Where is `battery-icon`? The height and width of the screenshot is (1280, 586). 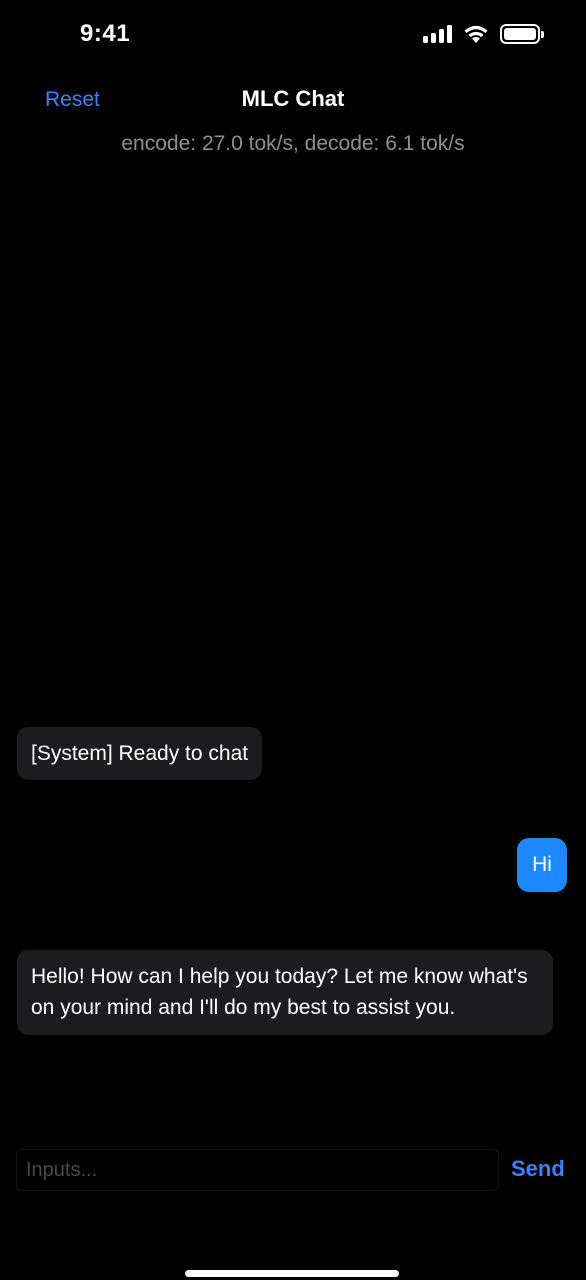 battery-icon is located at coordinates (522, 34).